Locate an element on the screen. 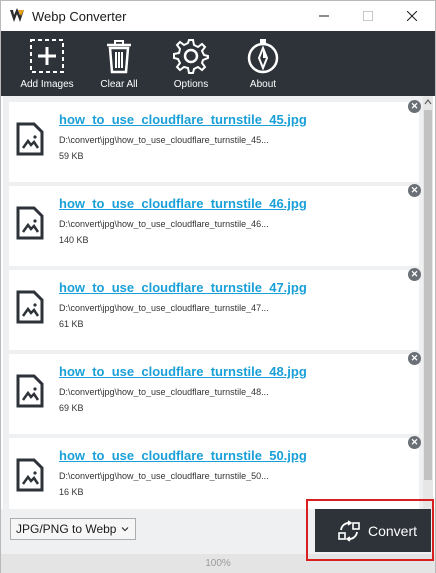 The width and height of the screenshot is (436, 573). maximize-icon is located at coordinates (368, 16).